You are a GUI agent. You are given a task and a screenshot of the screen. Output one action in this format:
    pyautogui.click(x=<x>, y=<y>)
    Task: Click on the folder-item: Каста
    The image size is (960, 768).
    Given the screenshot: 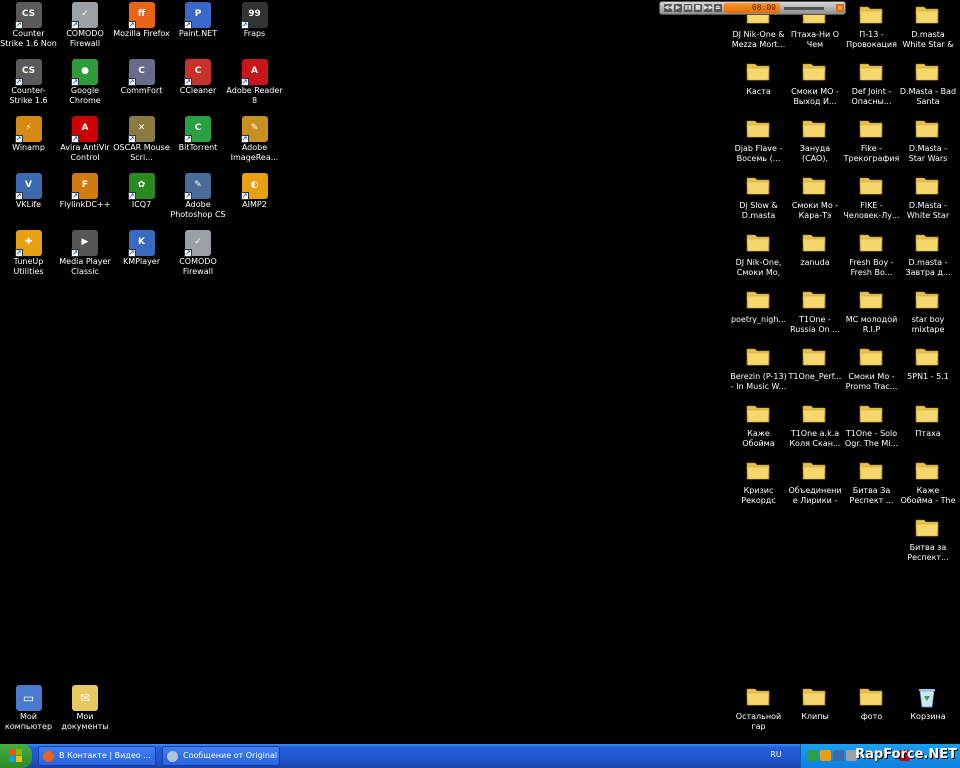 What is the action you would take?
    pyautogui.click(x=758, y=78)
    